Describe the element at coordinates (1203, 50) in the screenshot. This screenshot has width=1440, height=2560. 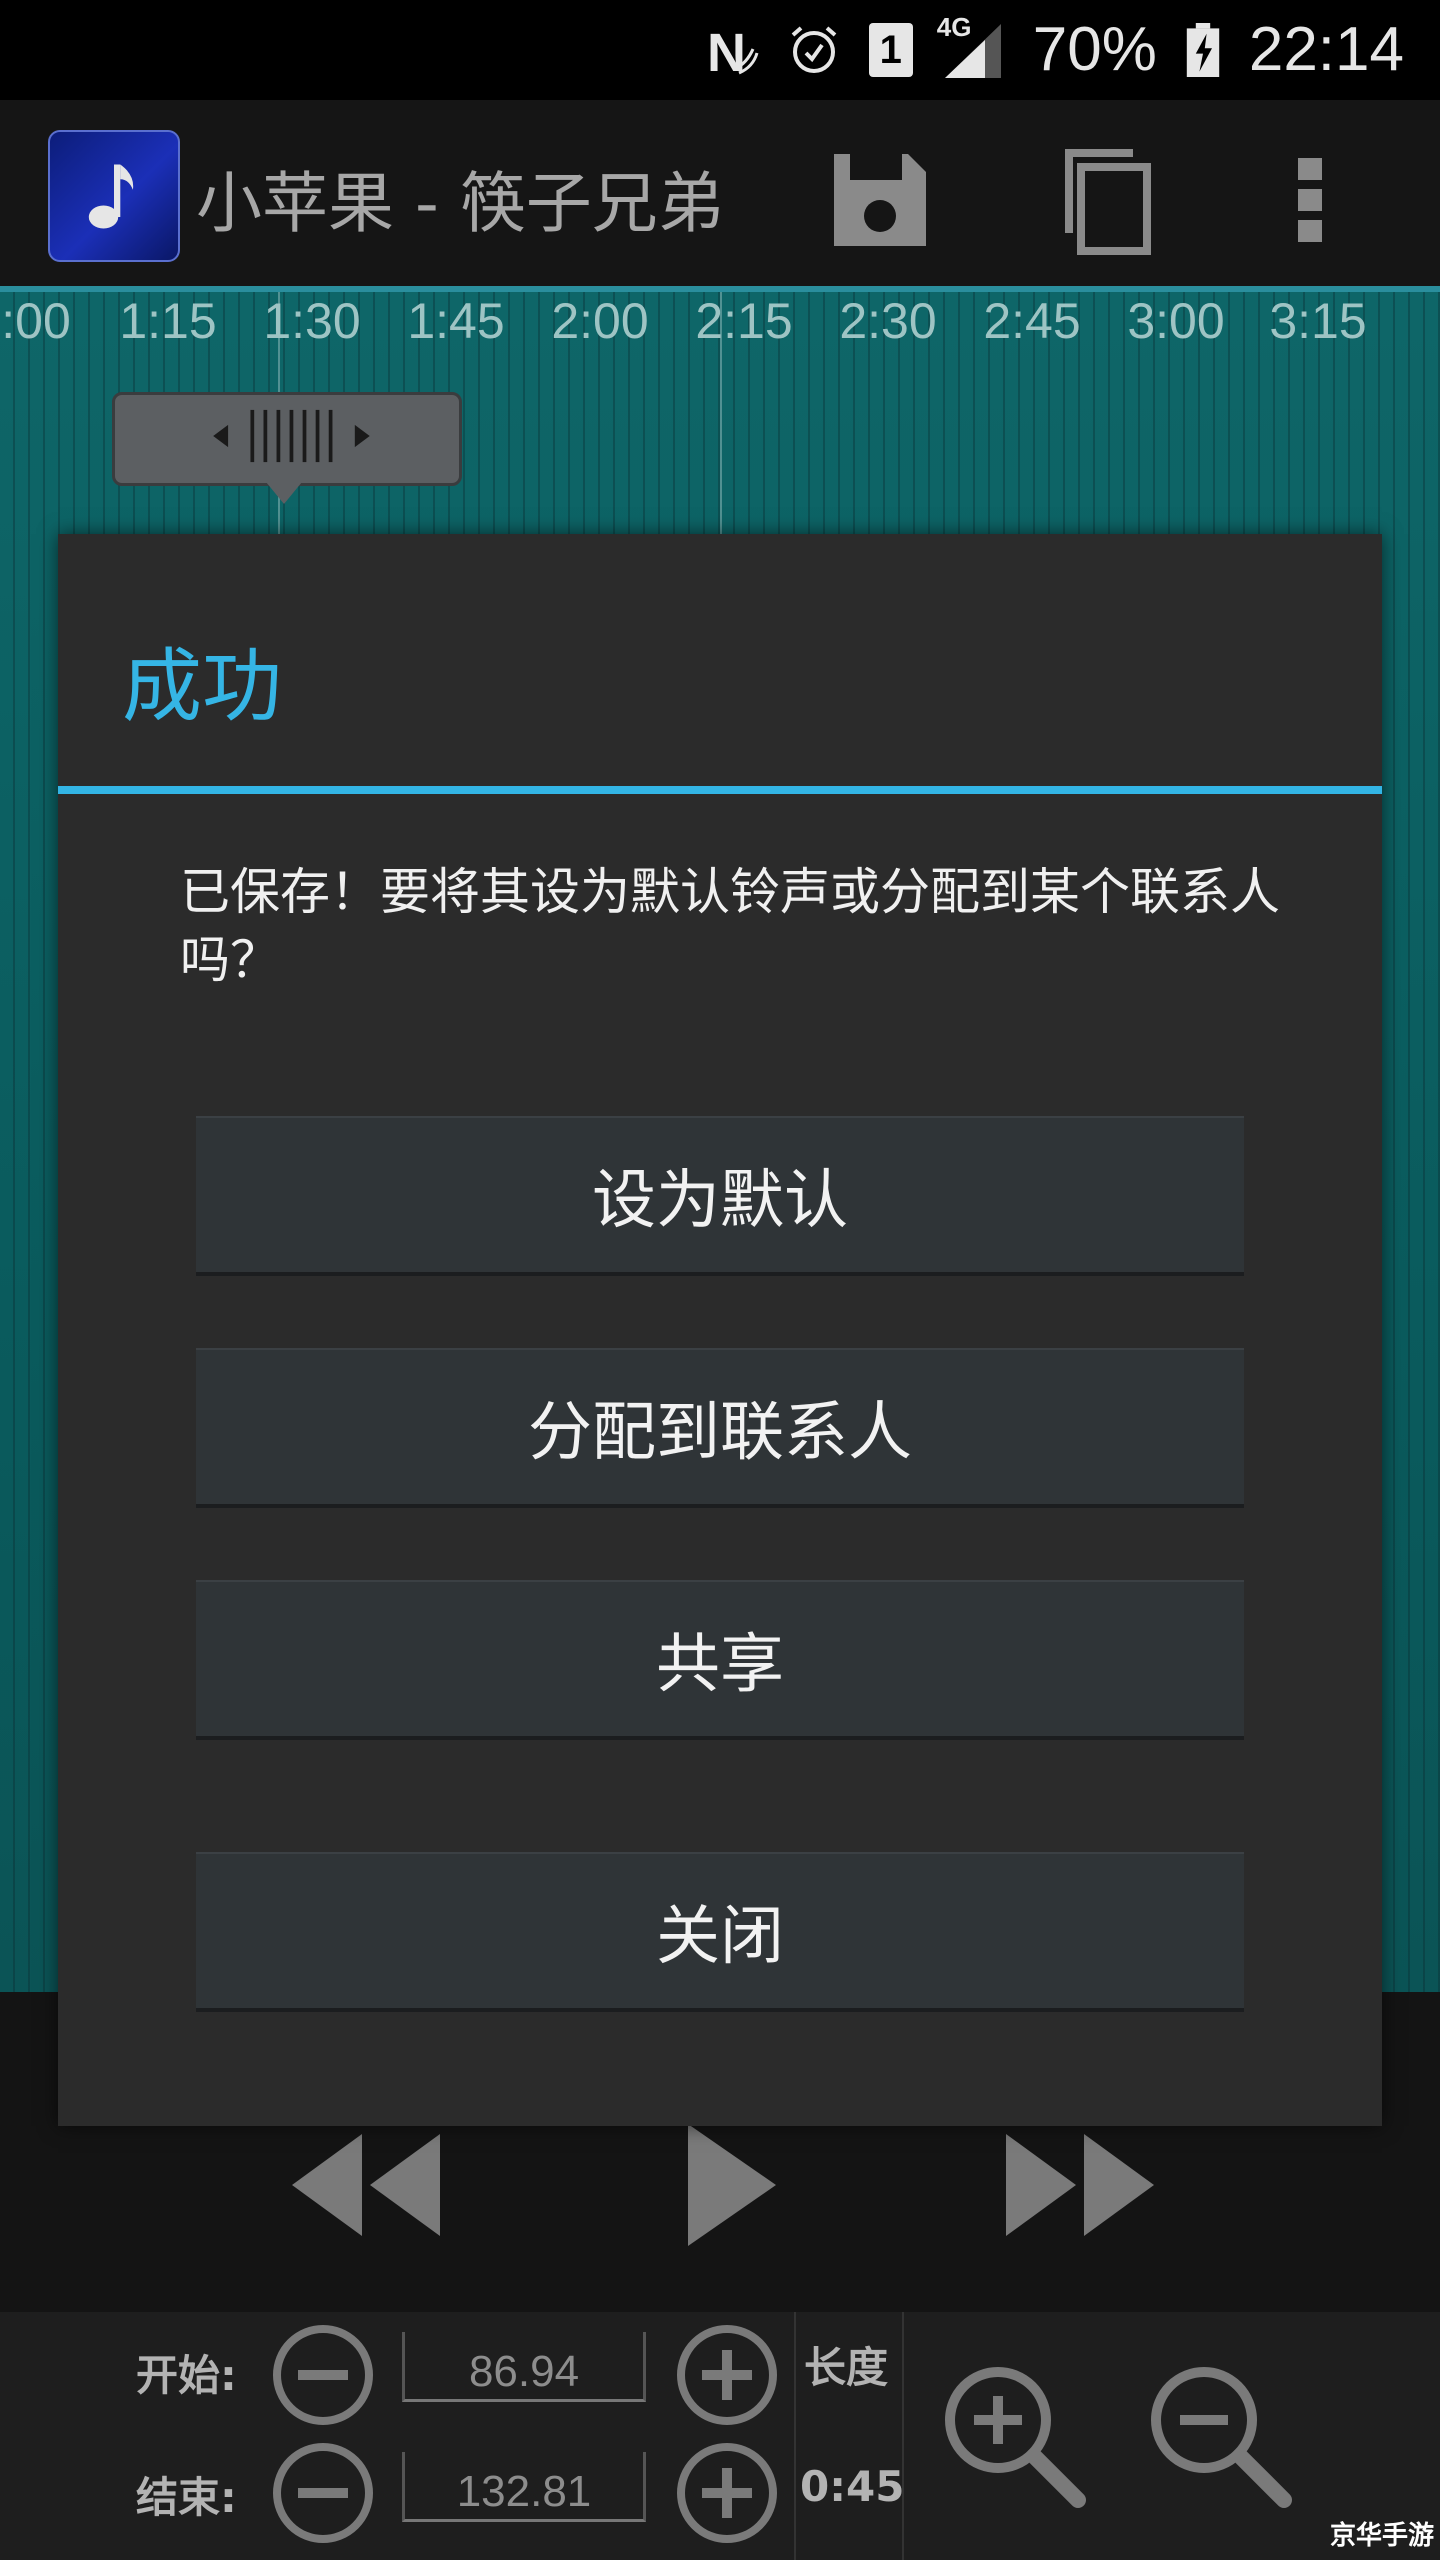
I see `battery-charging-icon` at that location.